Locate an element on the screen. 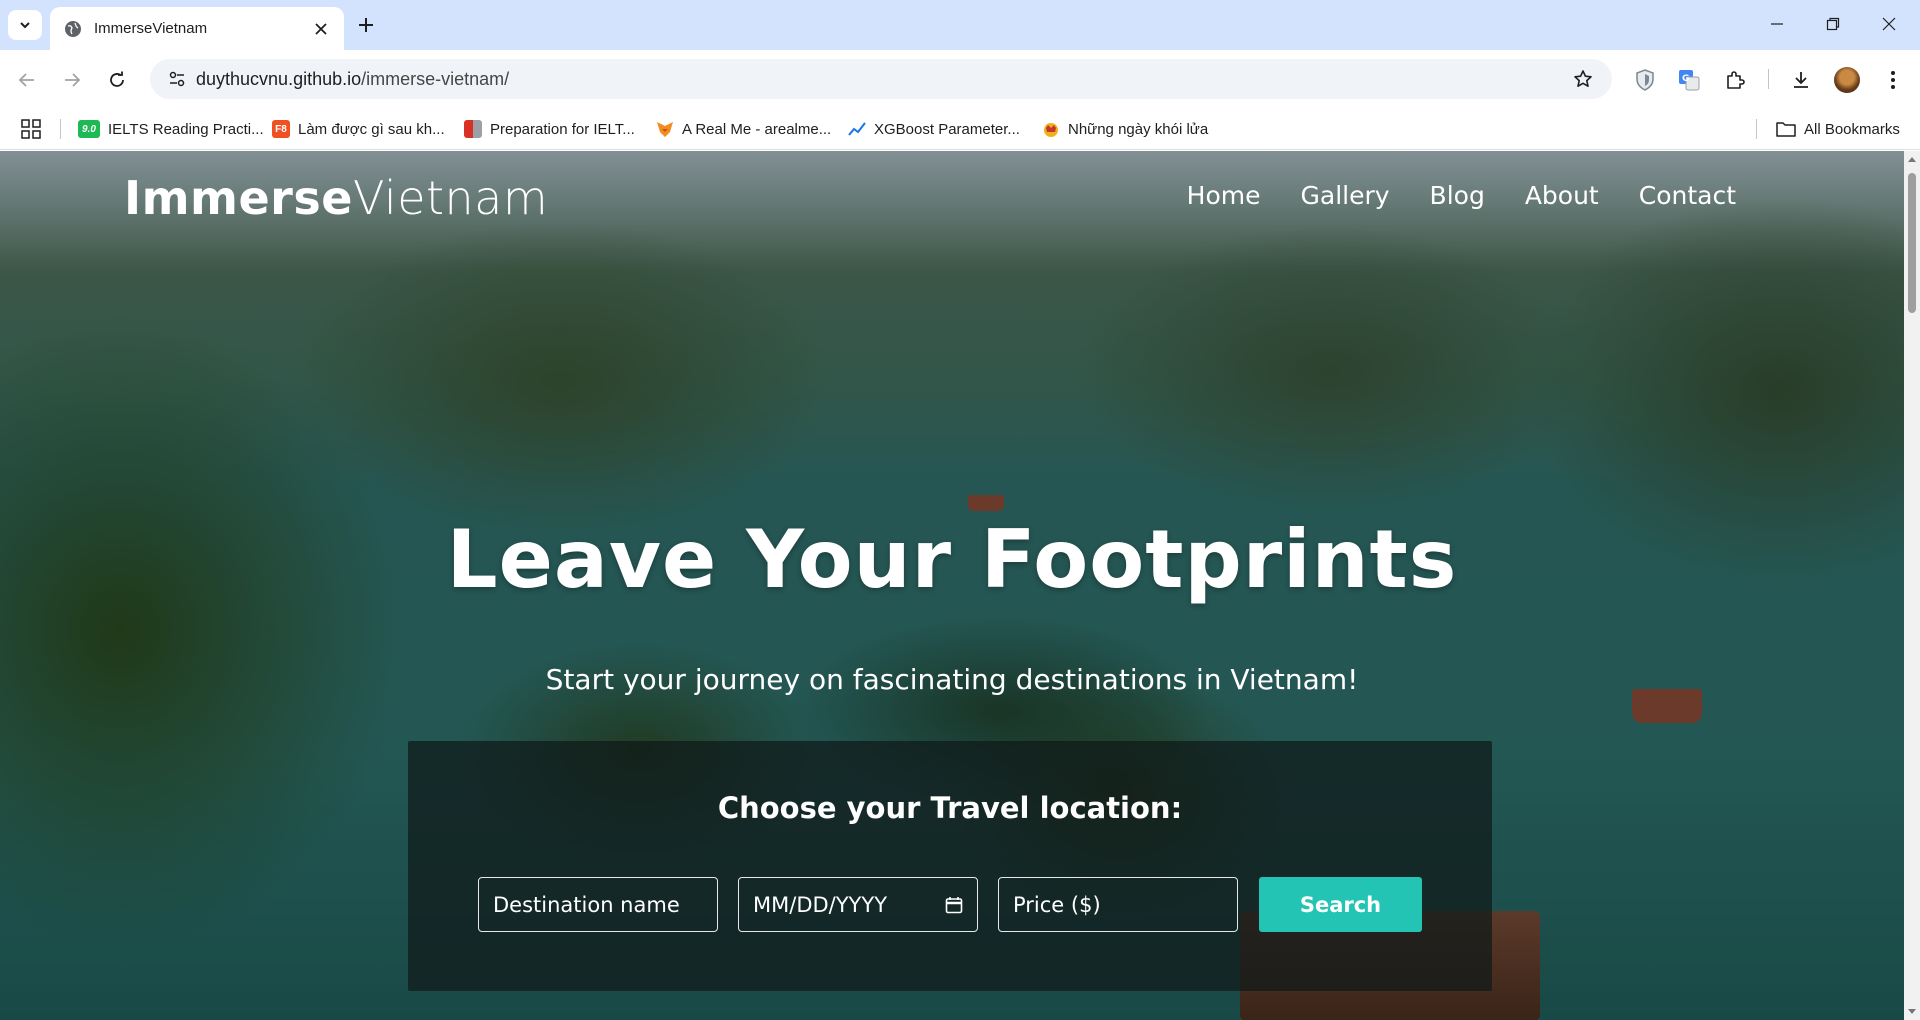 The image size is (1920, 1020). chevron-down-icon is located at coordinates (25, 25).